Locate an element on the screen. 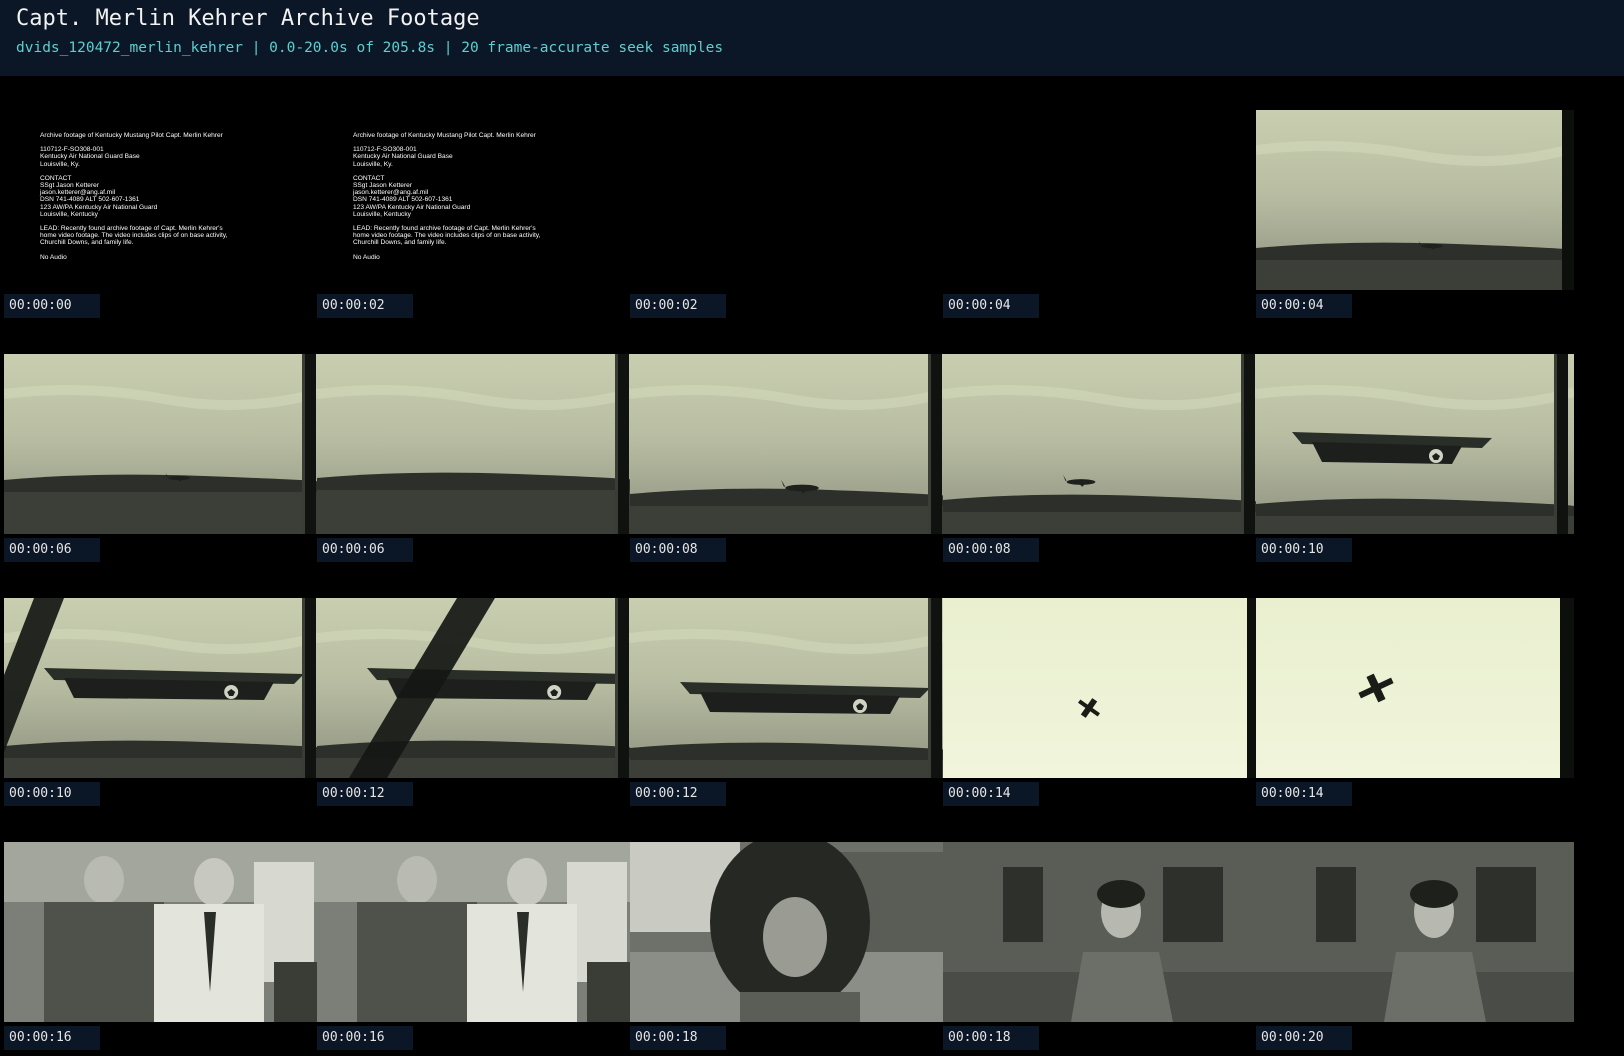  timestamp-label: 00:00:00 is located at coordinates (52, 306).